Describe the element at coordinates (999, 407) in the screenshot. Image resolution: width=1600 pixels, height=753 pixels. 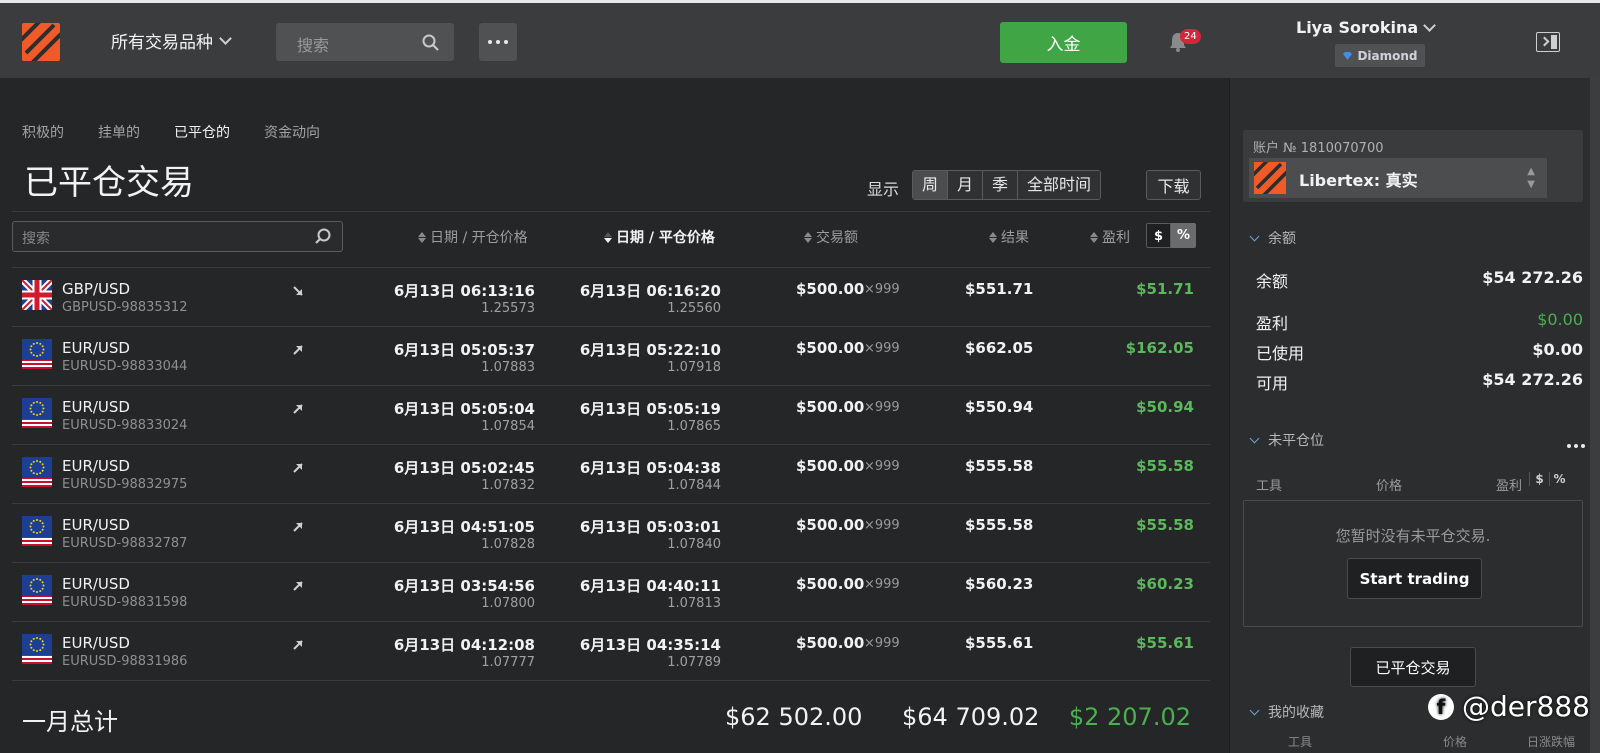
I see `trade-result: $550.94` at that location.